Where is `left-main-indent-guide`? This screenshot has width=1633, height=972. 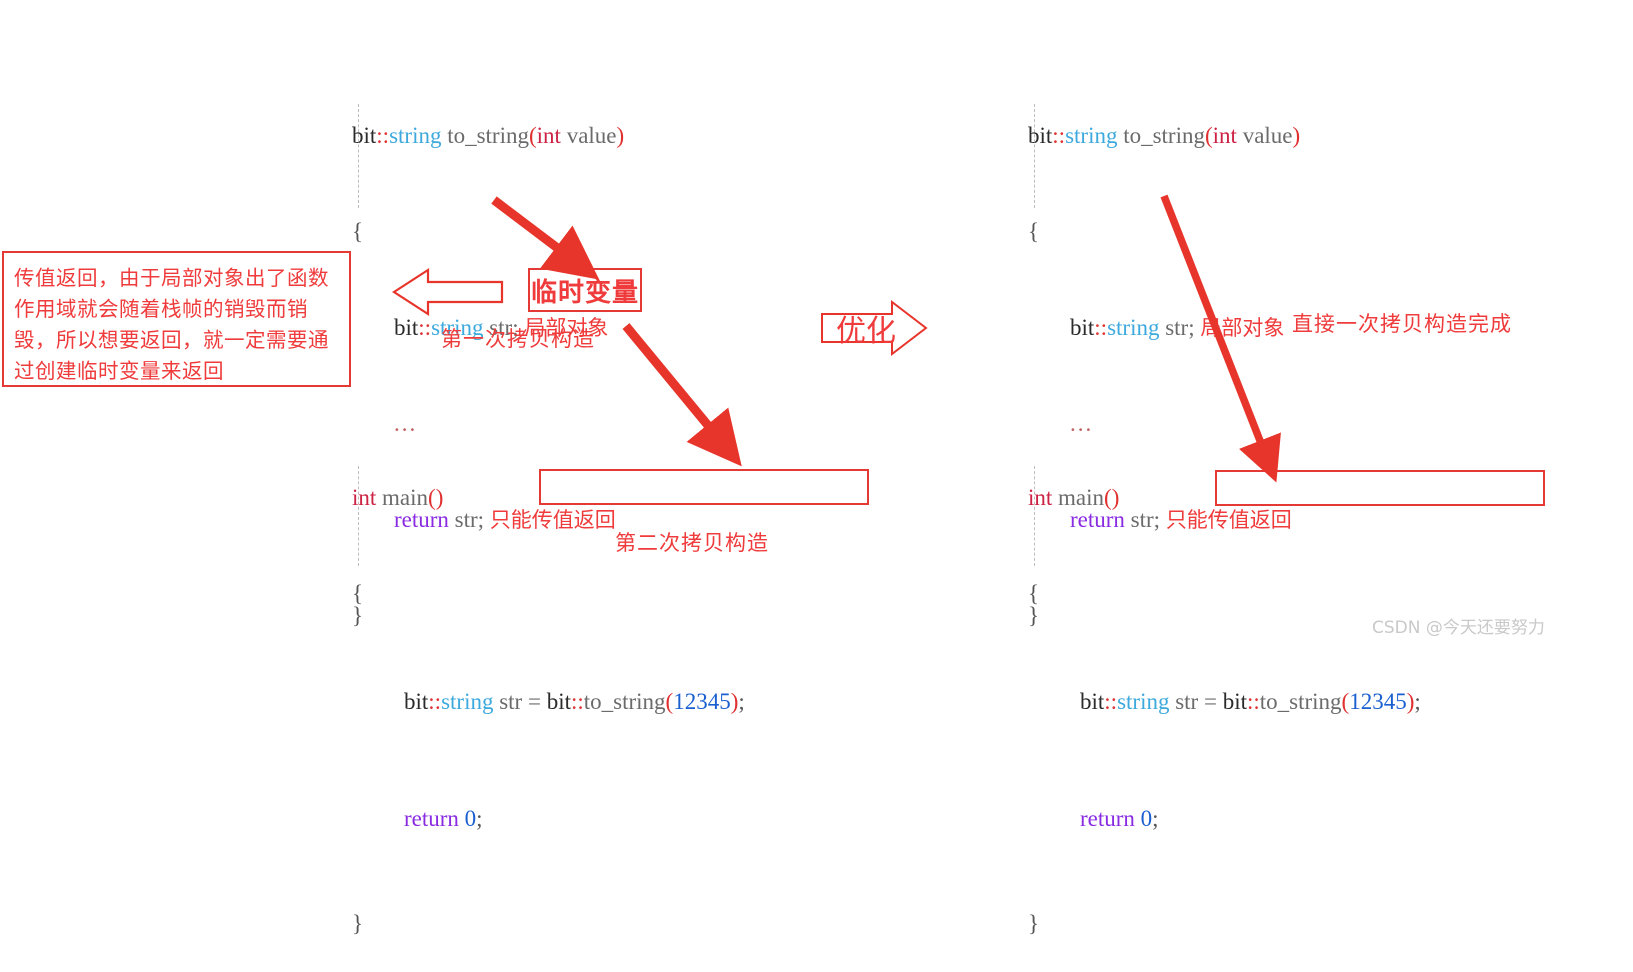 left-main-indent-guide is located at coordinates (358, 516).